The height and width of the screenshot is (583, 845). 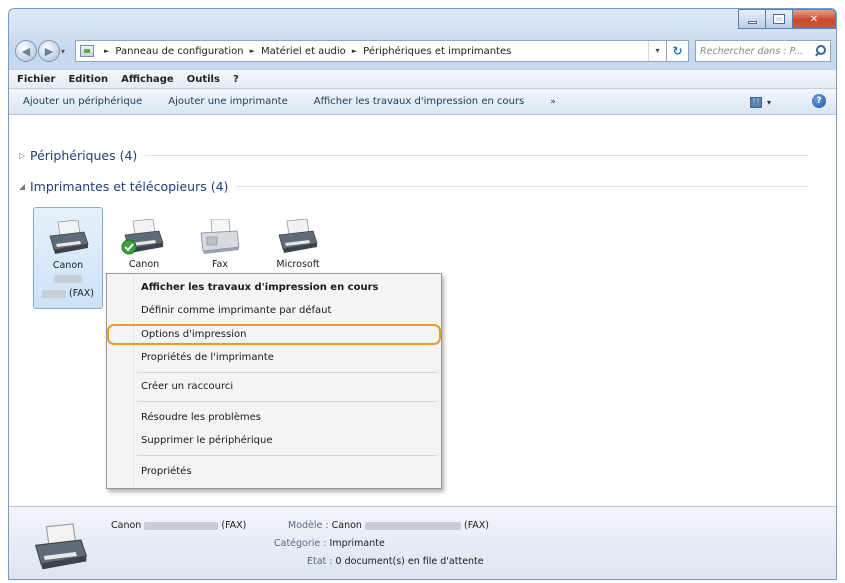 I want to click on refresh-icon: ↻, so click(x=677, y=51).